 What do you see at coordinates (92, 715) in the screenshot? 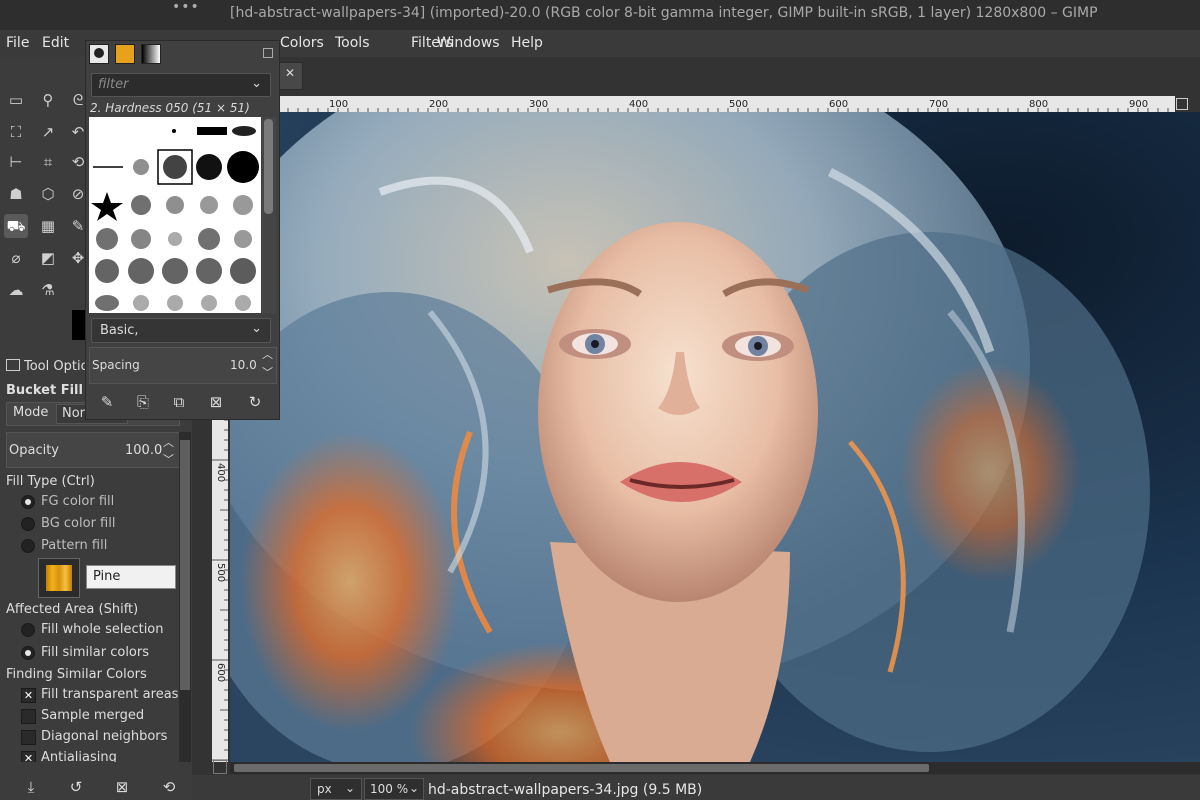
I see `sample-merged-label: Sample merged` at bounding box center [92, 715].